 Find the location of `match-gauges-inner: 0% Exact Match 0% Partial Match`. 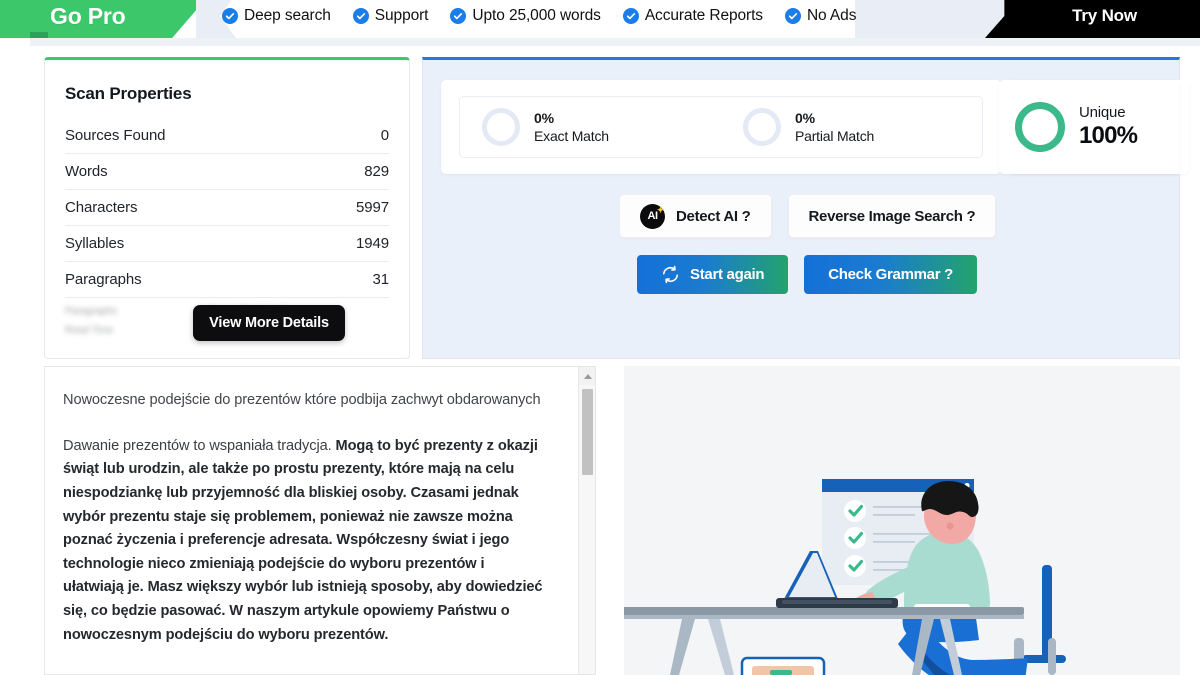

match-gauges-inner: 0% Exact Match 0% Partial Match is located at coordinates (721, 127).